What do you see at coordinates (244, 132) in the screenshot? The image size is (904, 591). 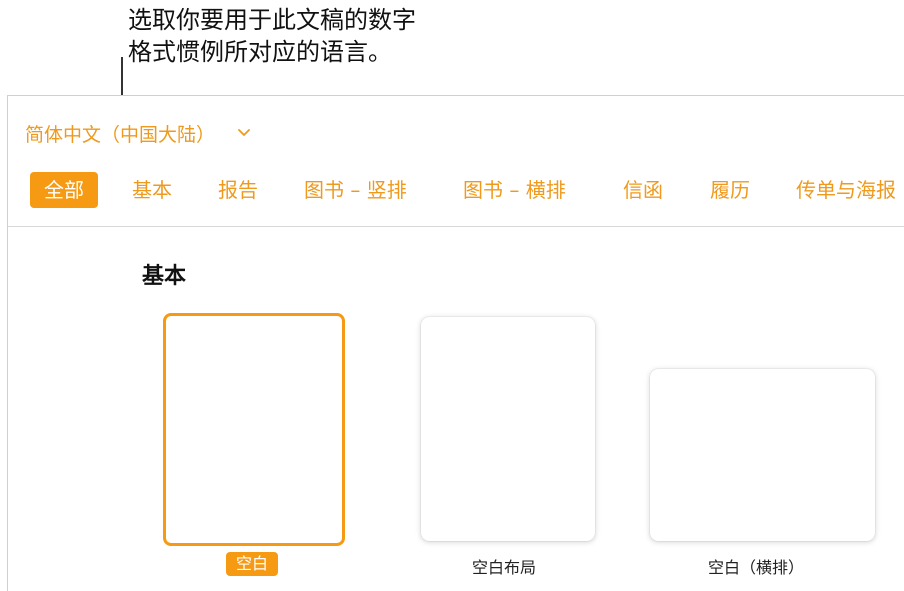 I see `chevron-down-icon` at bounding box center [244, 132].